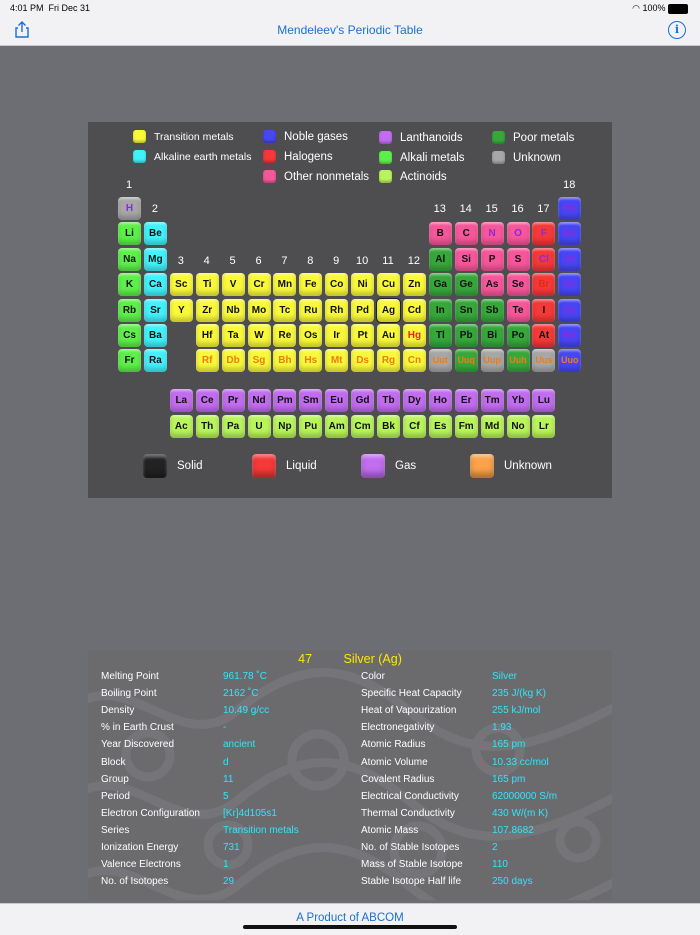 The height and width of the screenshot is (935, 700). I want to click on element-os: Os, so click(311, 335).